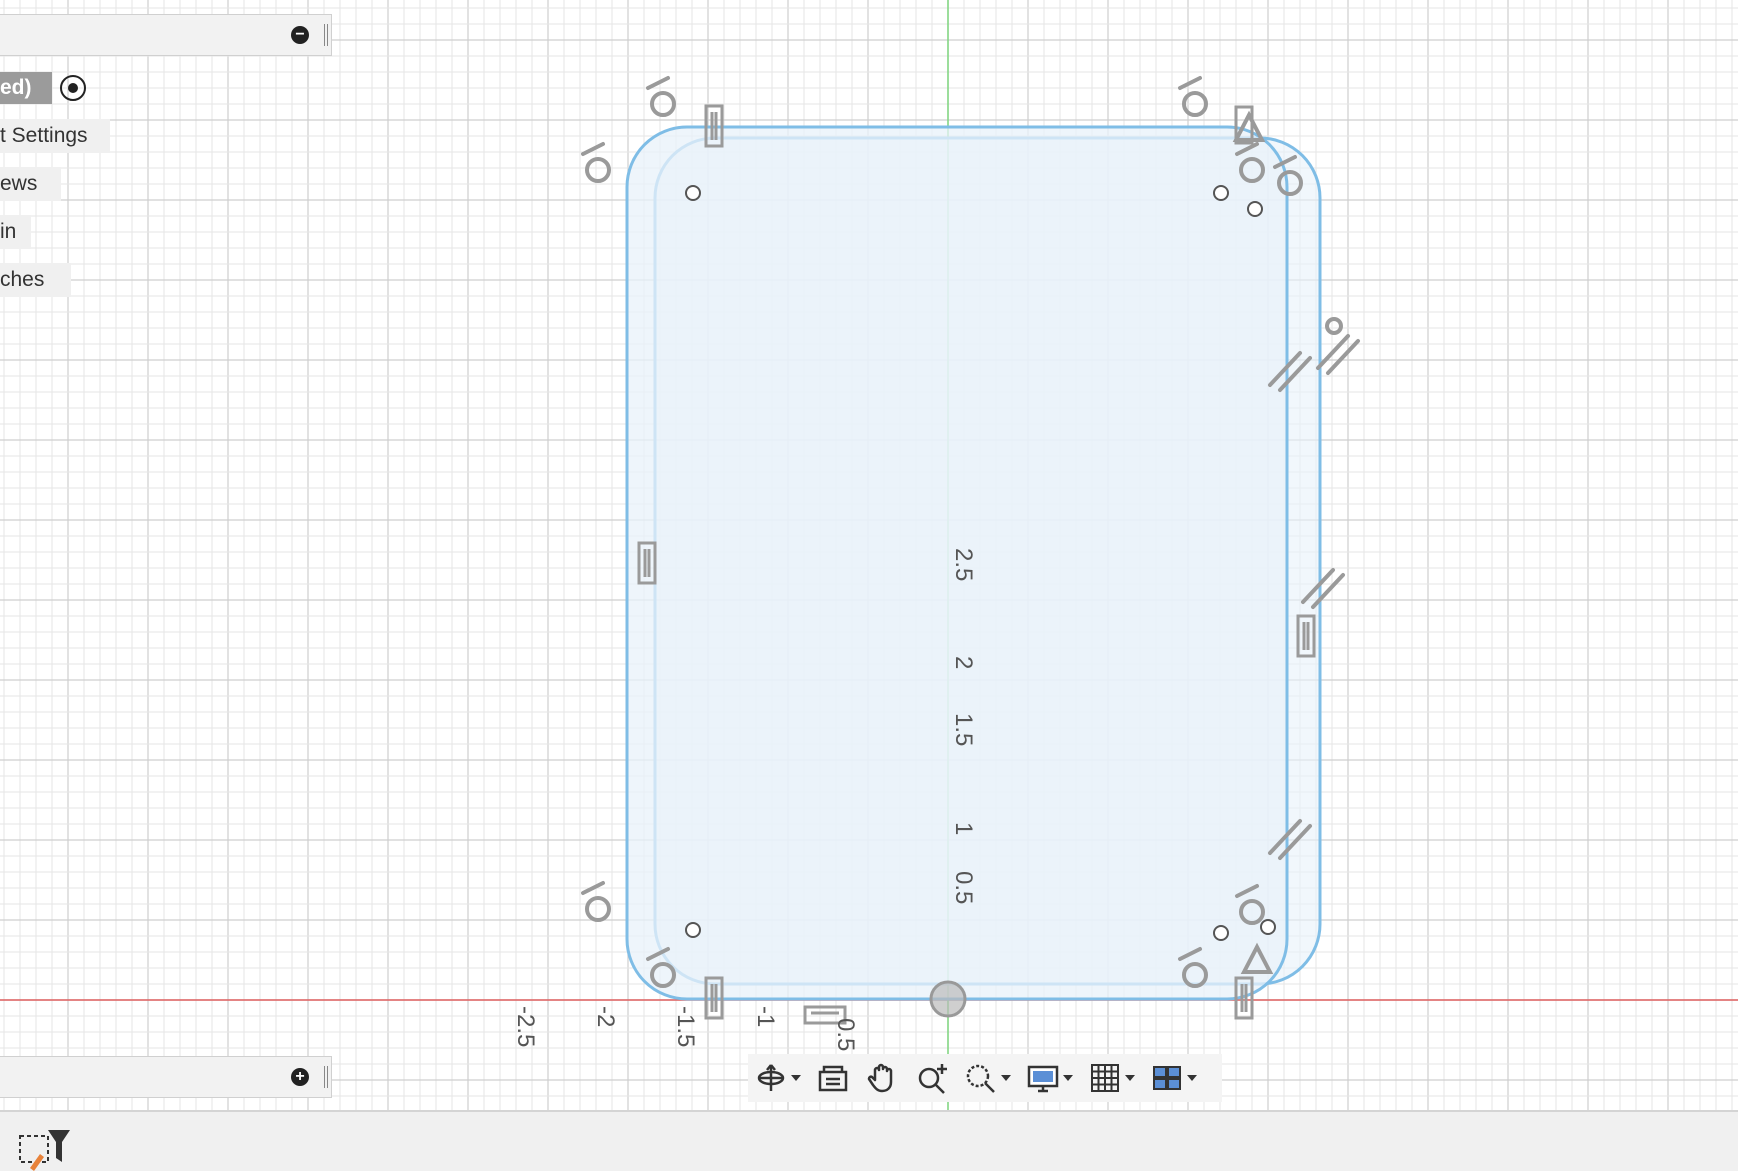 This screenshot has height=1173, width=1738. I want to click on y-axis-label: 1, so click(963, 828).